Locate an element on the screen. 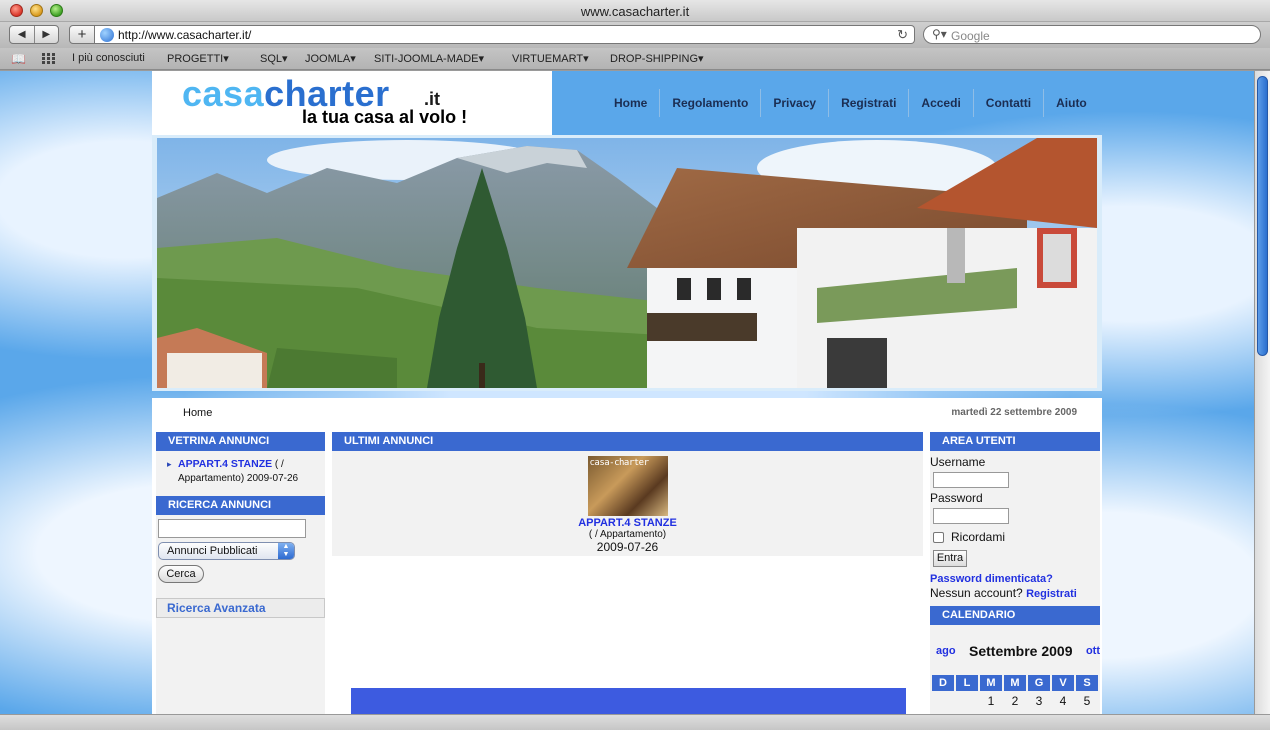 This screenshot has height=730, width=1270. search-field: ⚲▾ Google is located at coordinates (1092, 34).